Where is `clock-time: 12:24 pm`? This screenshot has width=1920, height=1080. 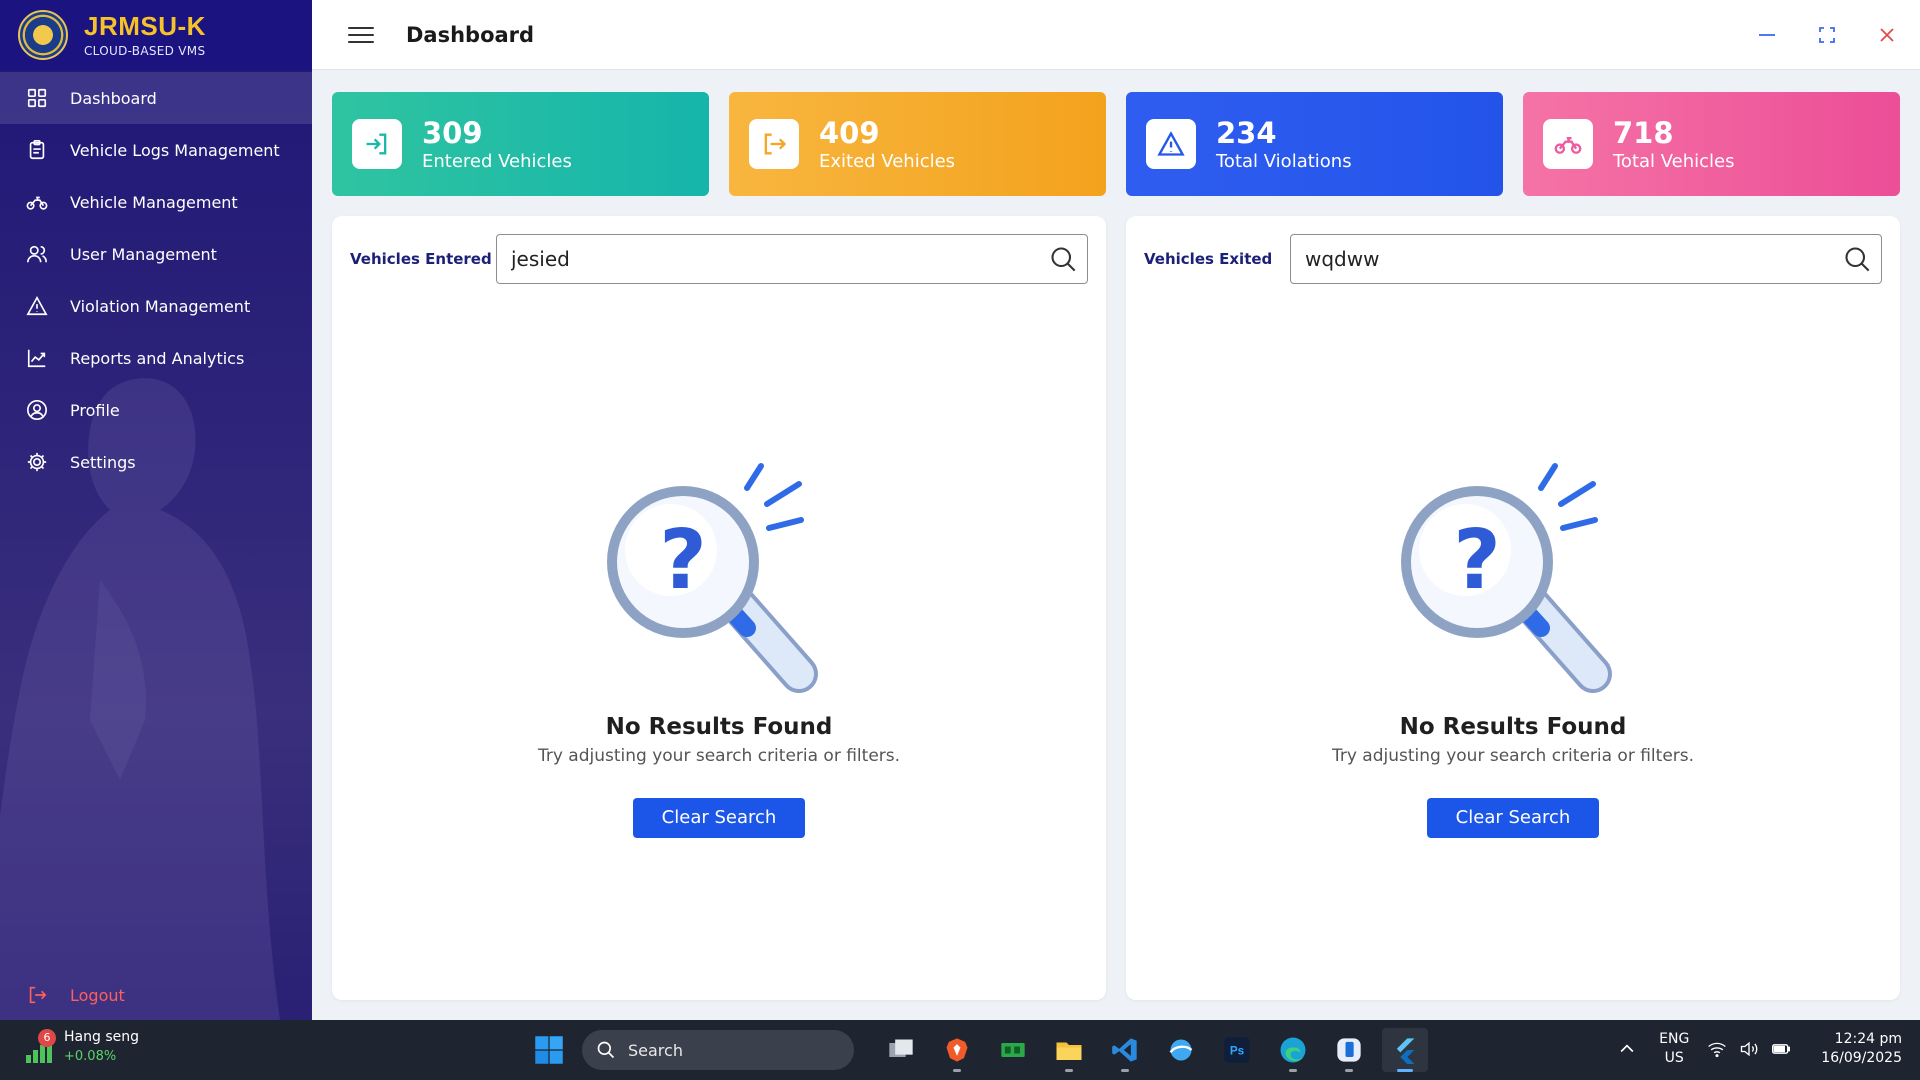
clock-time: 12:24 pm is located at coordinates (1868, 1039).